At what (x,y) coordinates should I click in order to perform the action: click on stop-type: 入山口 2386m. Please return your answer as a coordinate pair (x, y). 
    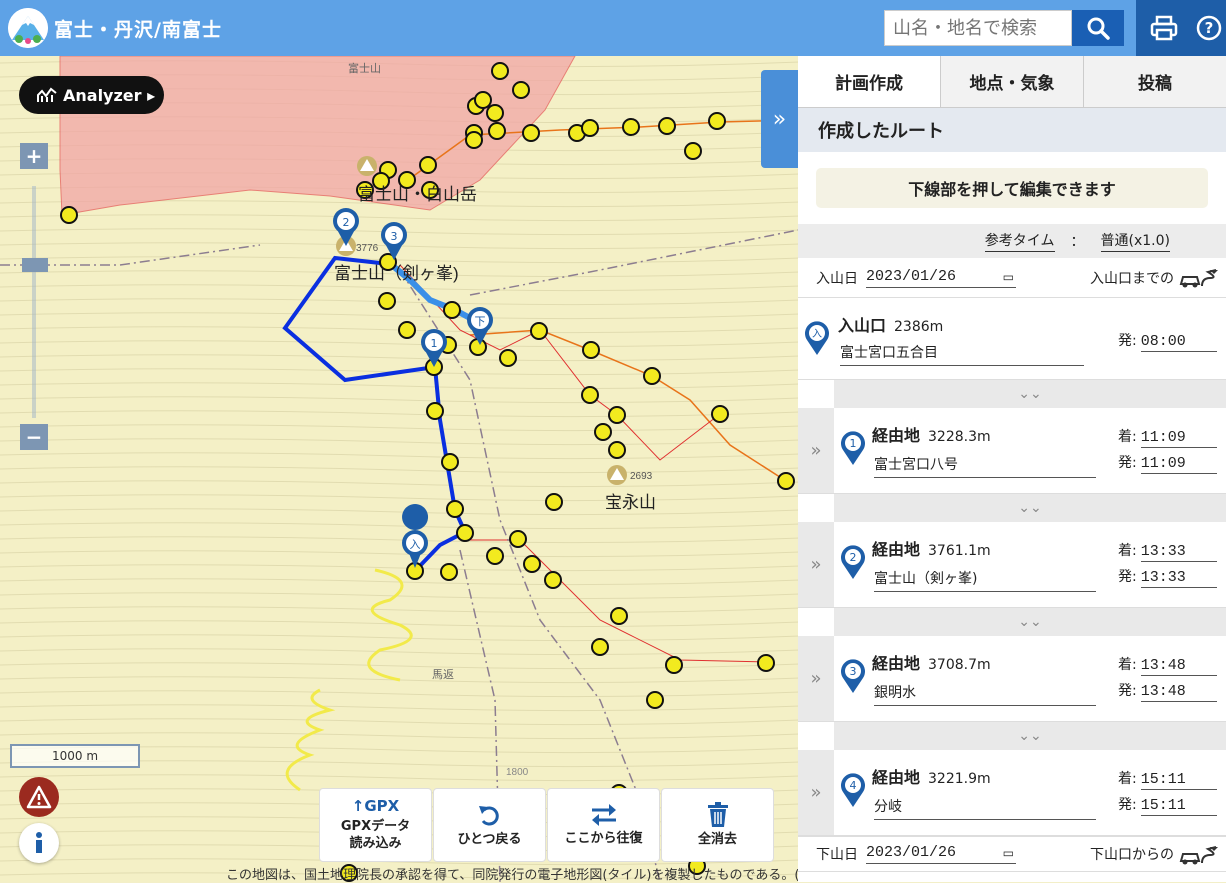
    Looking at the image, I should click on (891, 325).